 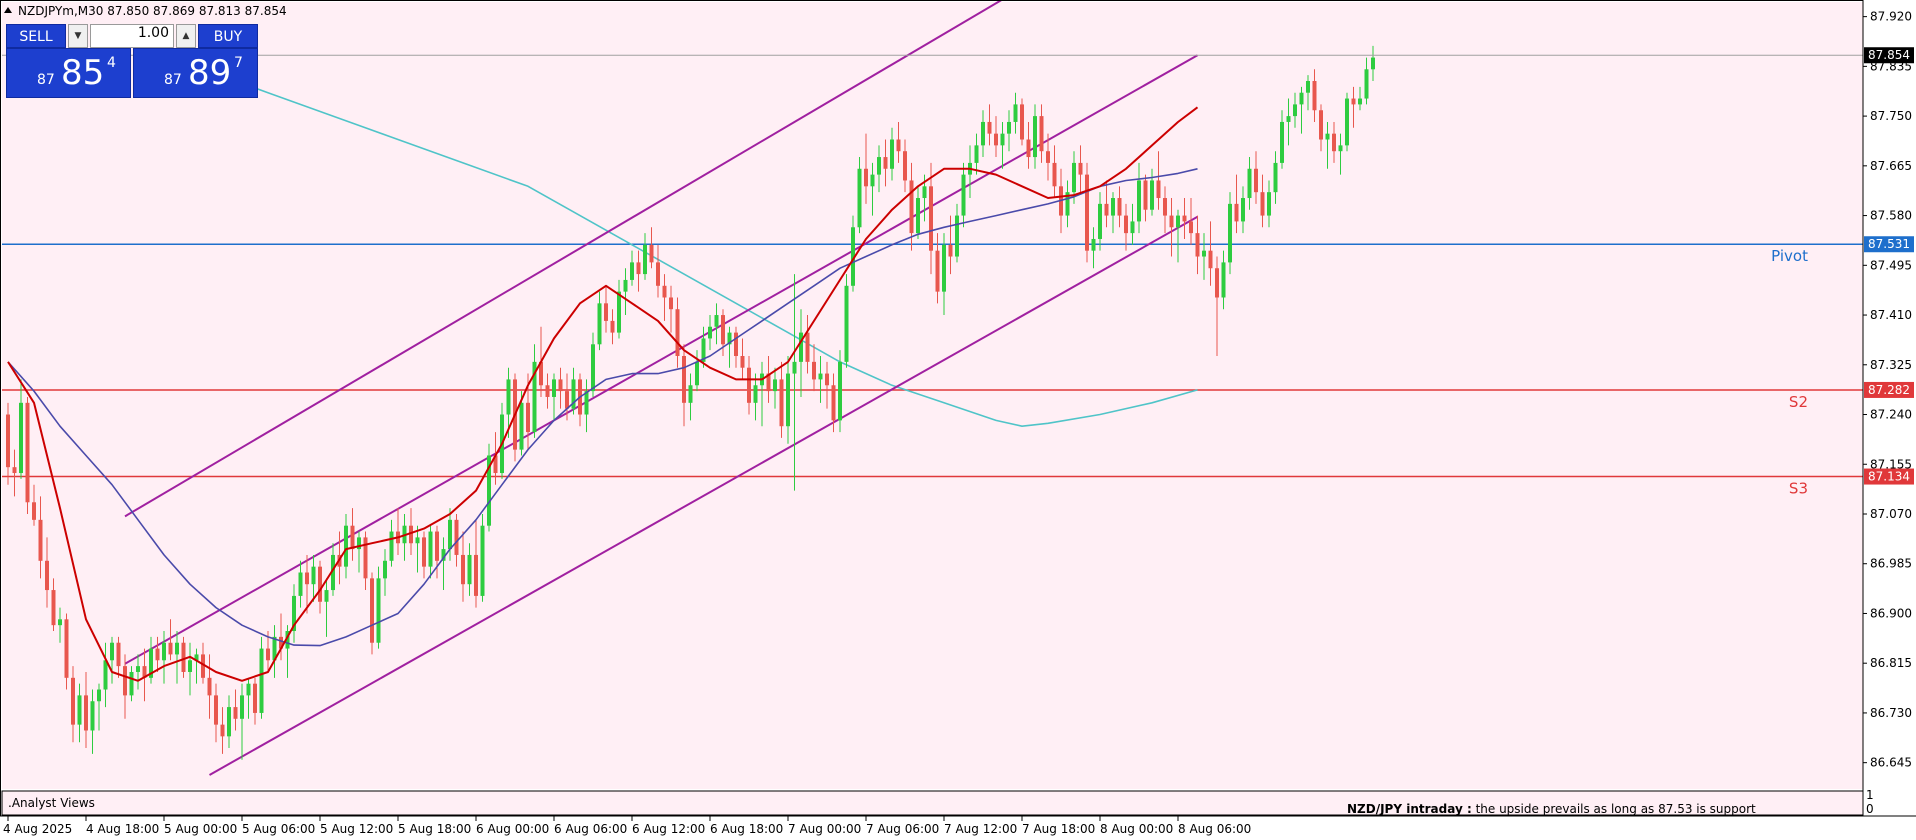 What do you see at coordinates (1870, 795) in the screenshot?
I see `indicator-scale-max: 1` at bounding box center [1870, 795].